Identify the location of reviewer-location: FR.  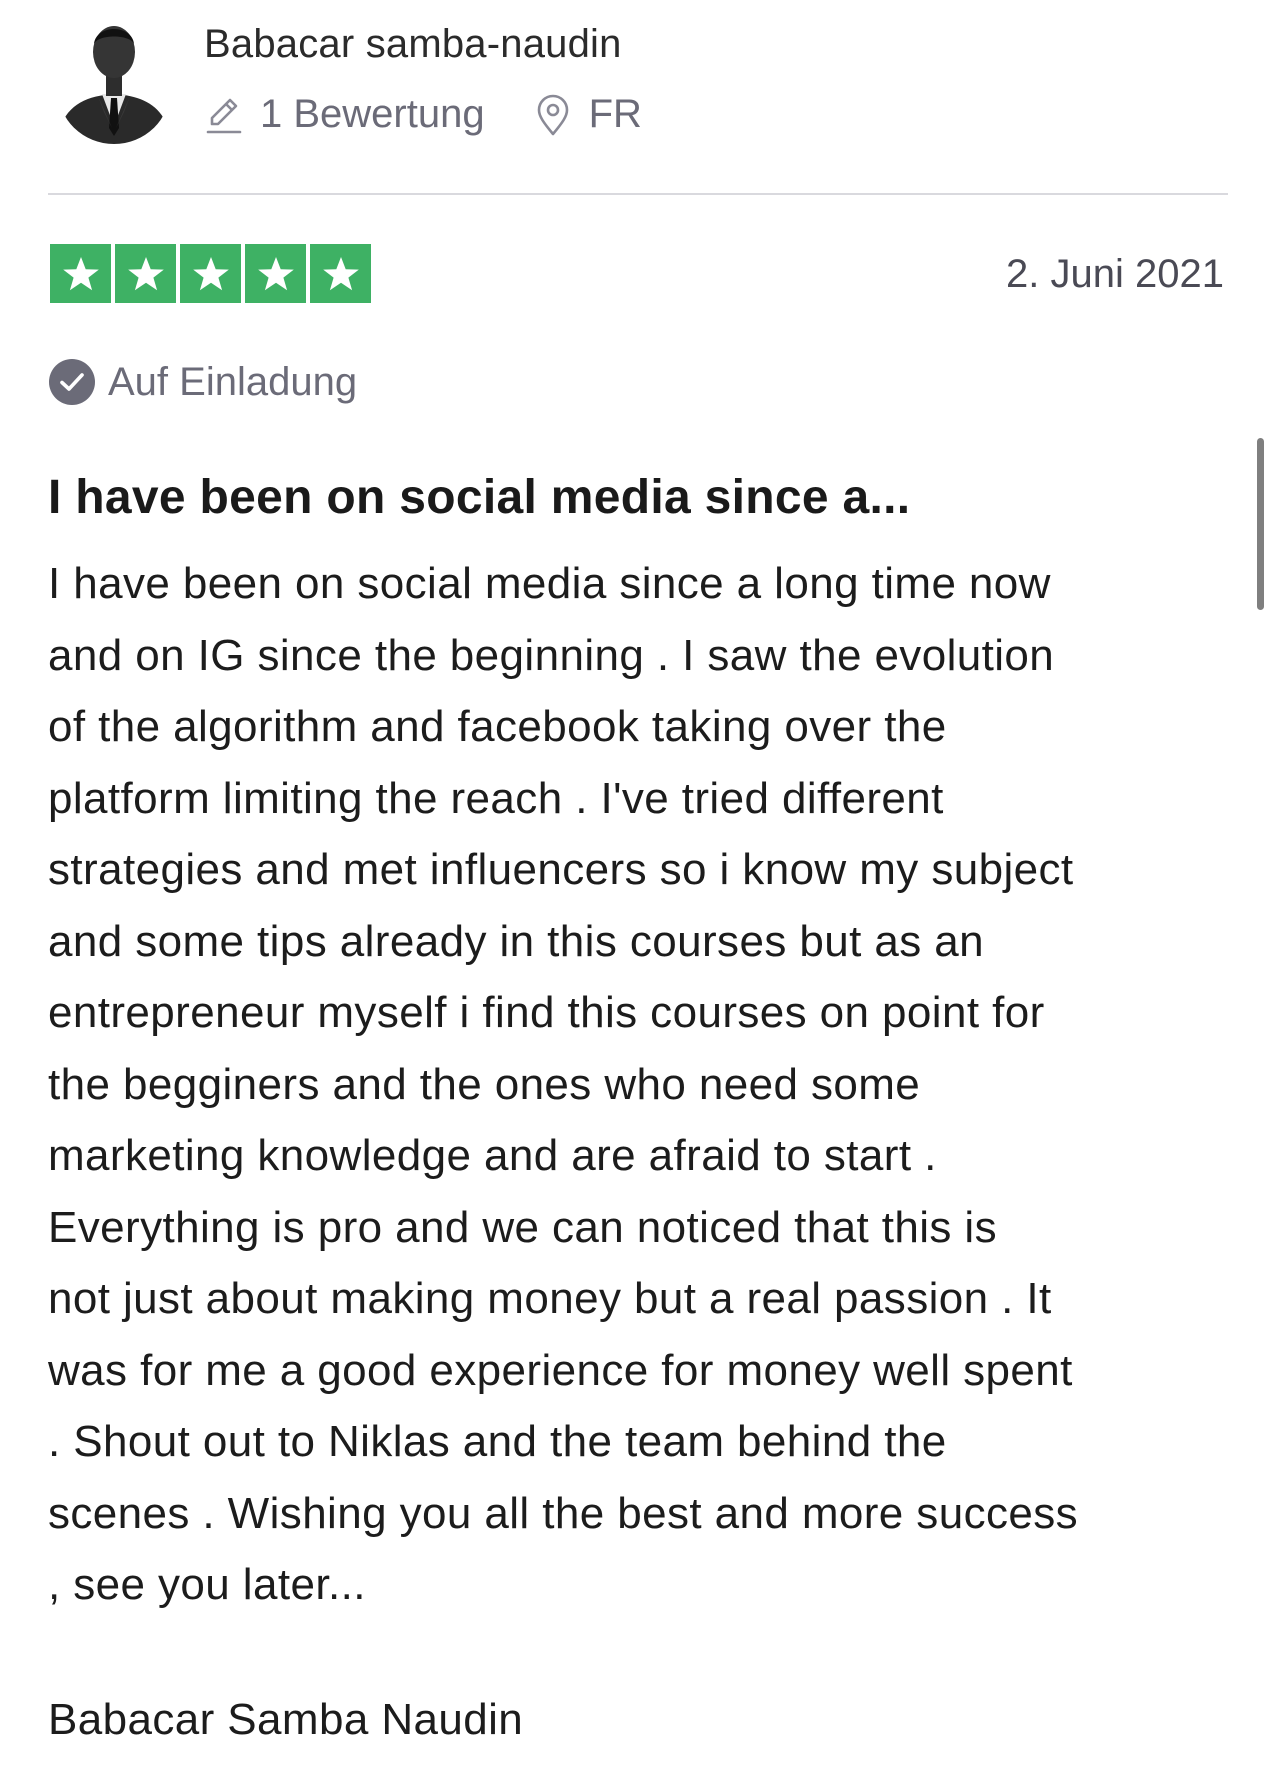
(587, 114).